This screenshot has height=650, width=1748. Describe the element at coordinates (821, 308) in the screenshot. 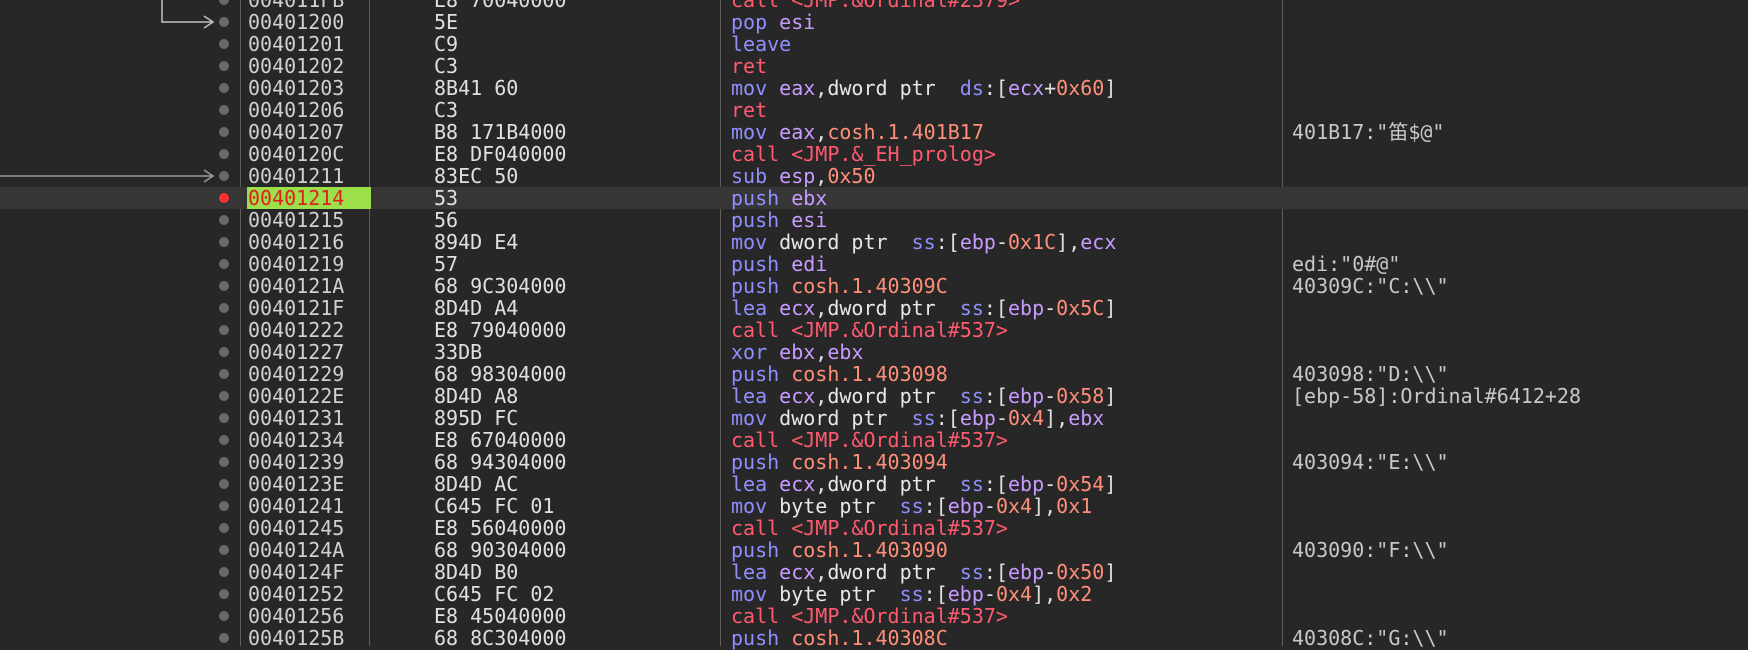

I see `instruction-token: ,` at that location.